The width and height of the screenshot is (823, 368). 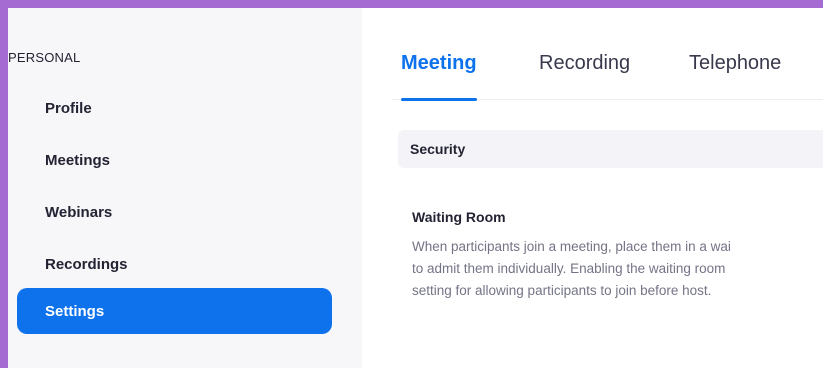 What do you see at coordinates (439, 76) in the screenshot?
I see `tab-meeting: Meeting` at bounding box center [439, 76].